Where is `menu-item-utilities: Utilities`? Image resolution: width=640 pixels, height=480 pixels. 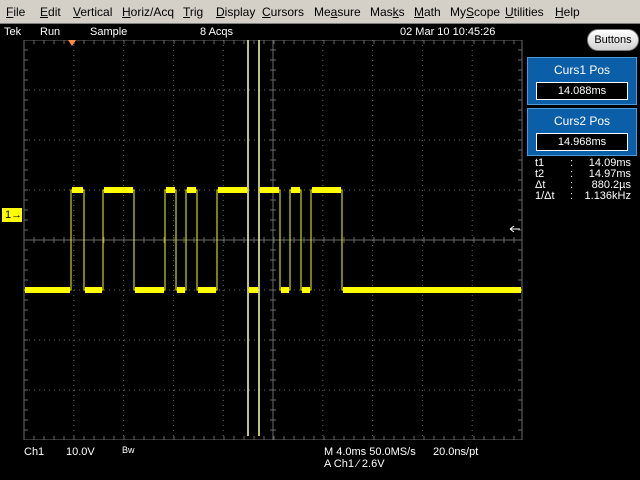 menu-item-utilities: Utilities is located at coordinates (524, 12).